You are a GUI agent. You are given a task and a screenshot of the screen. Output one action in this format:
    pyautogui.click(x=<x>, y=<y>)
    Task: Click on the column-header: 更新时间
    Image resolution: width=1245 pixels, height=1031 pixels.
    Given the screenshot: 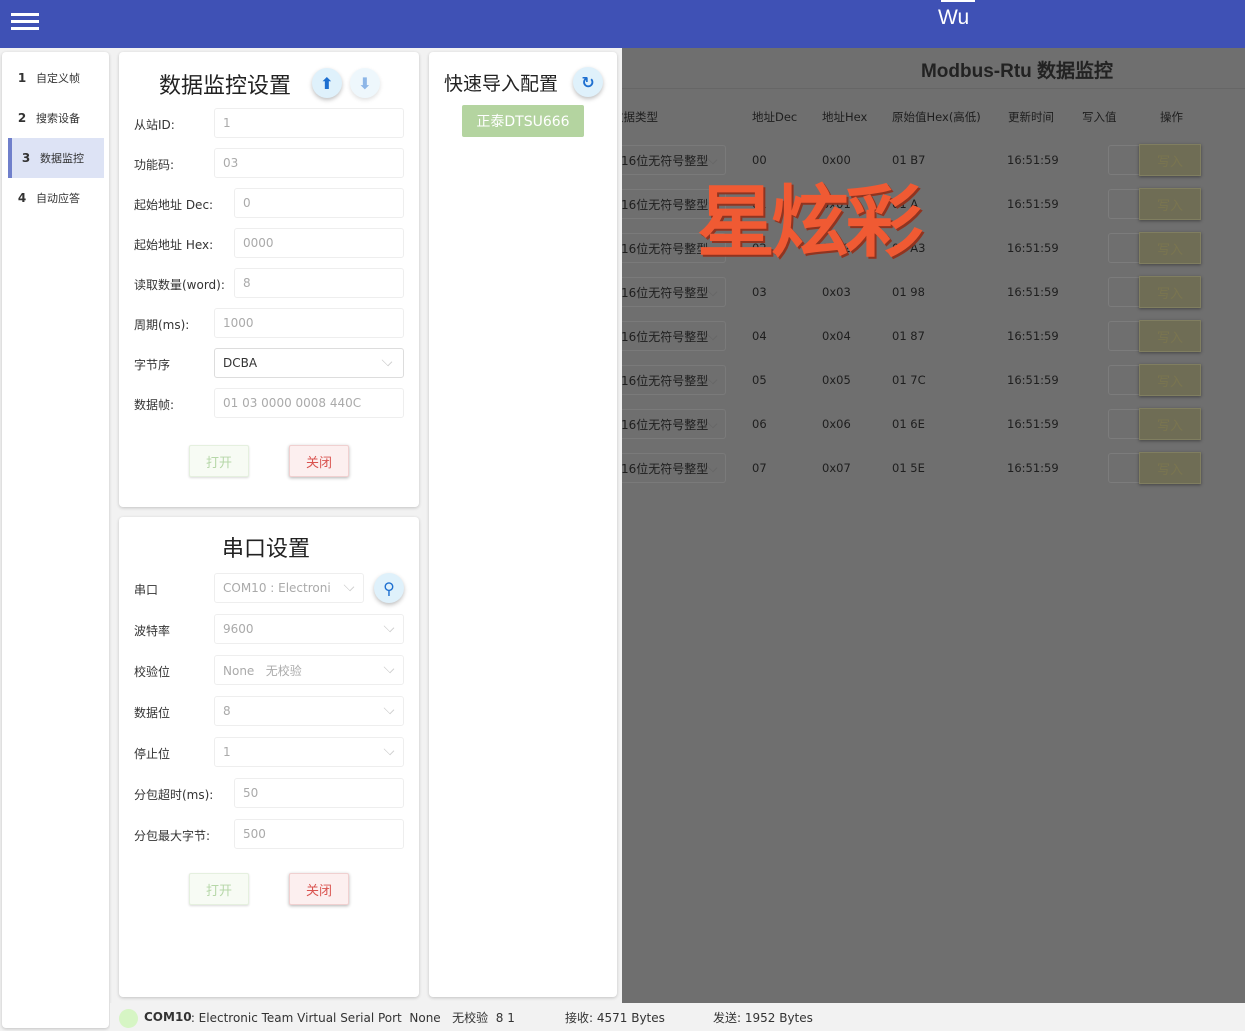 What is the action you would take?
    pyautogui.click(x=1031, y=117)
    